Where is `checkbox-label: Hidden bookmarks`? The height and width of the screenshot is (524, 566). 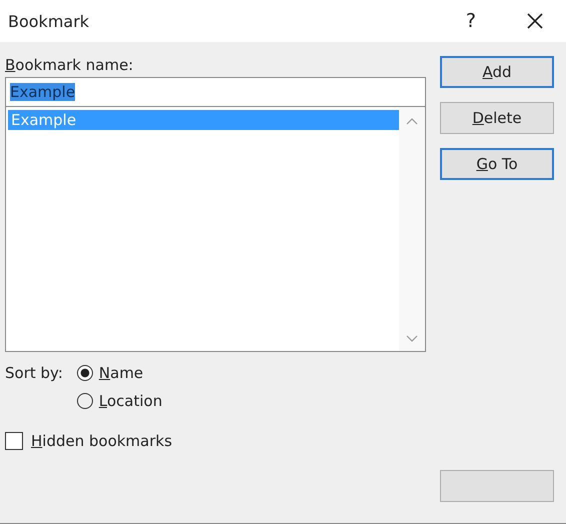 checkbox-label: Hidden bookmarks is located at coordinates (101, 441).